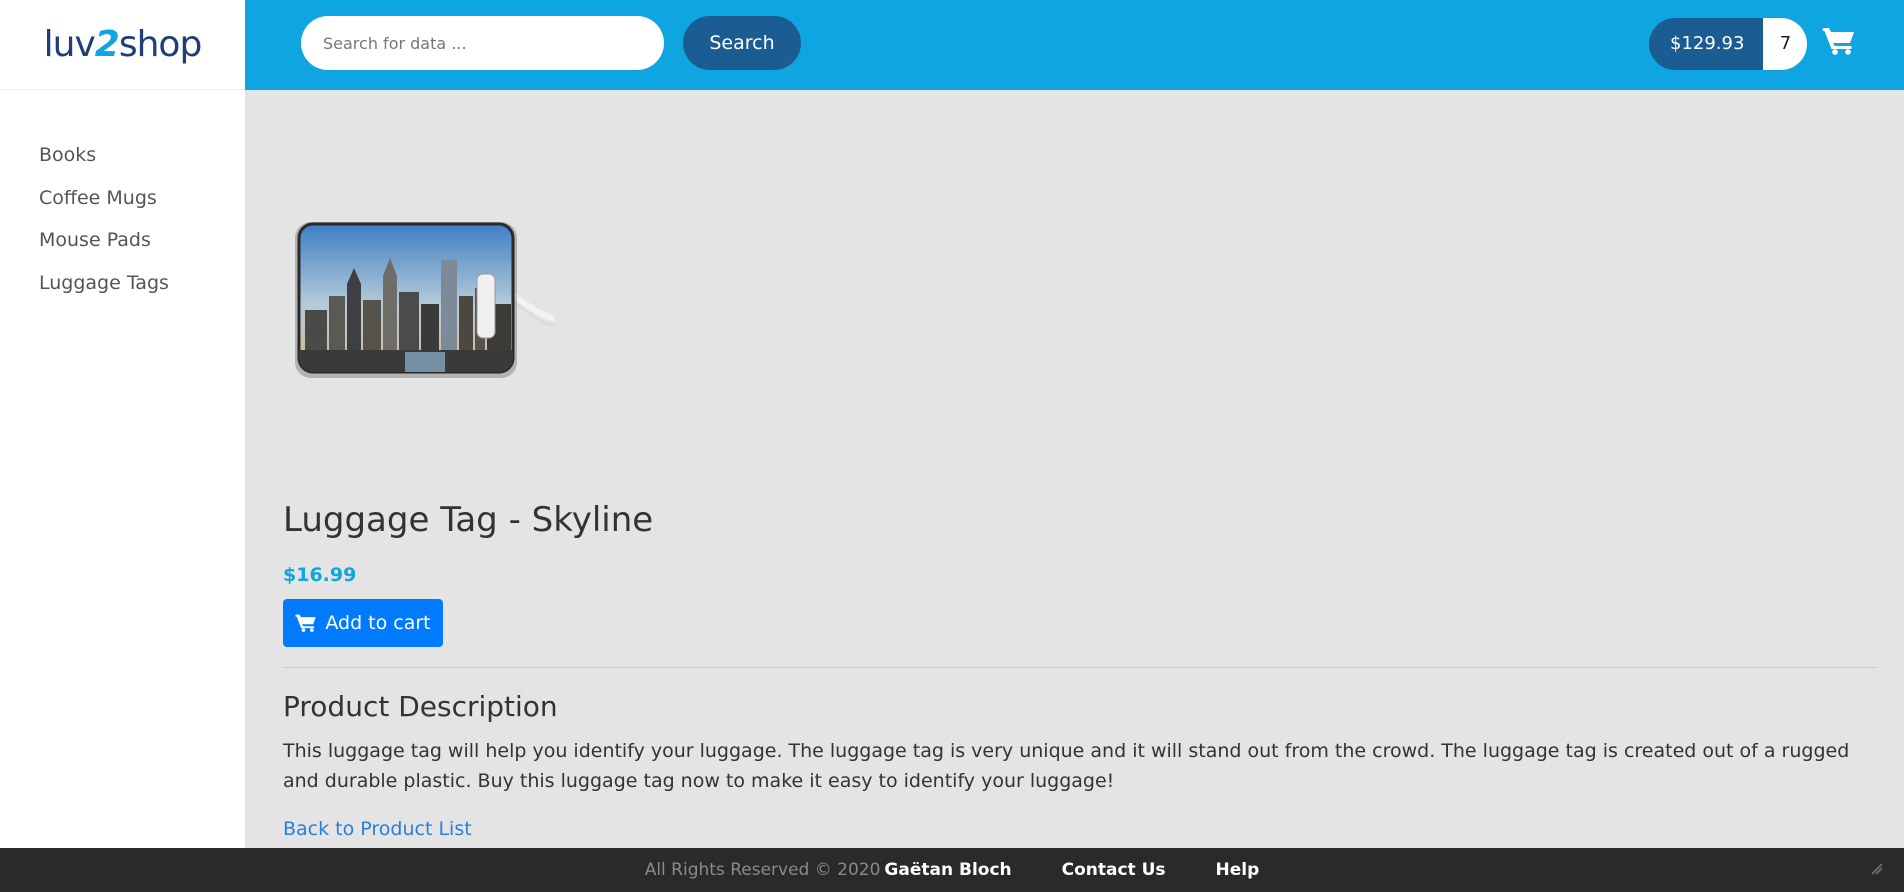 This screenshot has width=1904, height=892. What do you see at coordinates (425, 300) in the screenshot?
I see `product-image` at bounding box center [425, 300].